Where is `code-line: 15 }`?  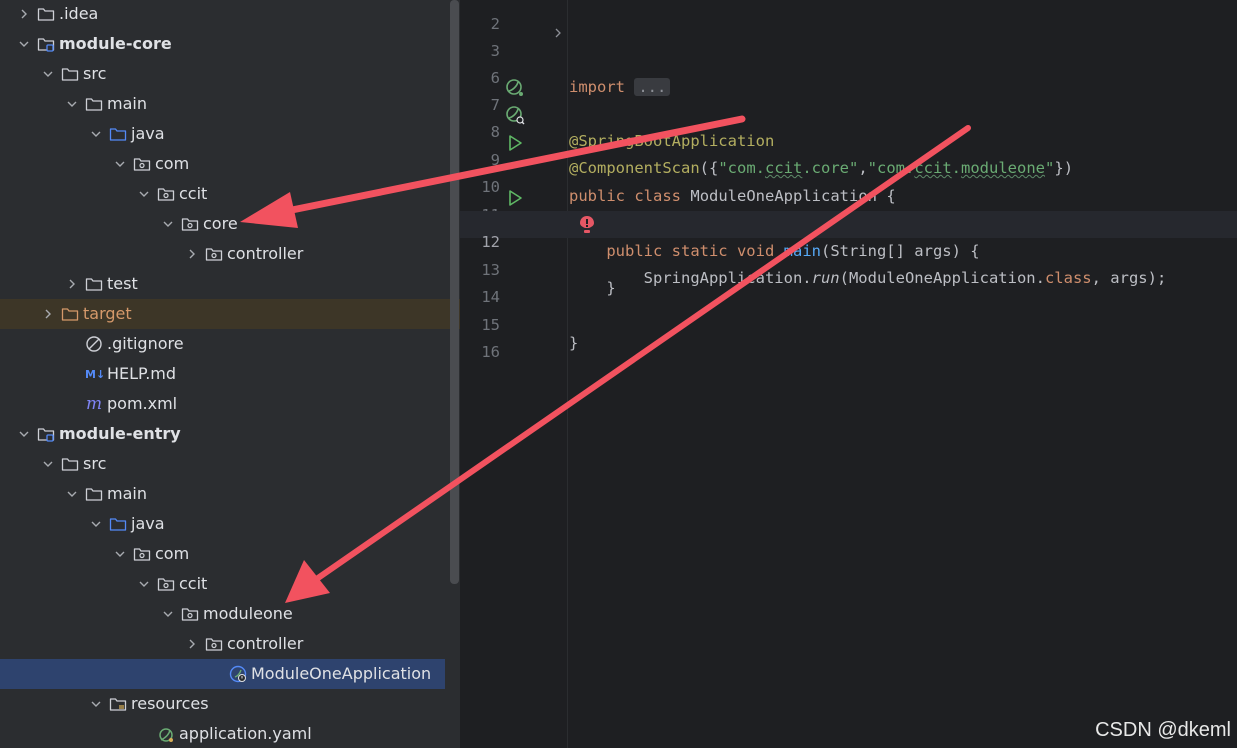 code-line: 15 } is located at coordinates (848, 323).